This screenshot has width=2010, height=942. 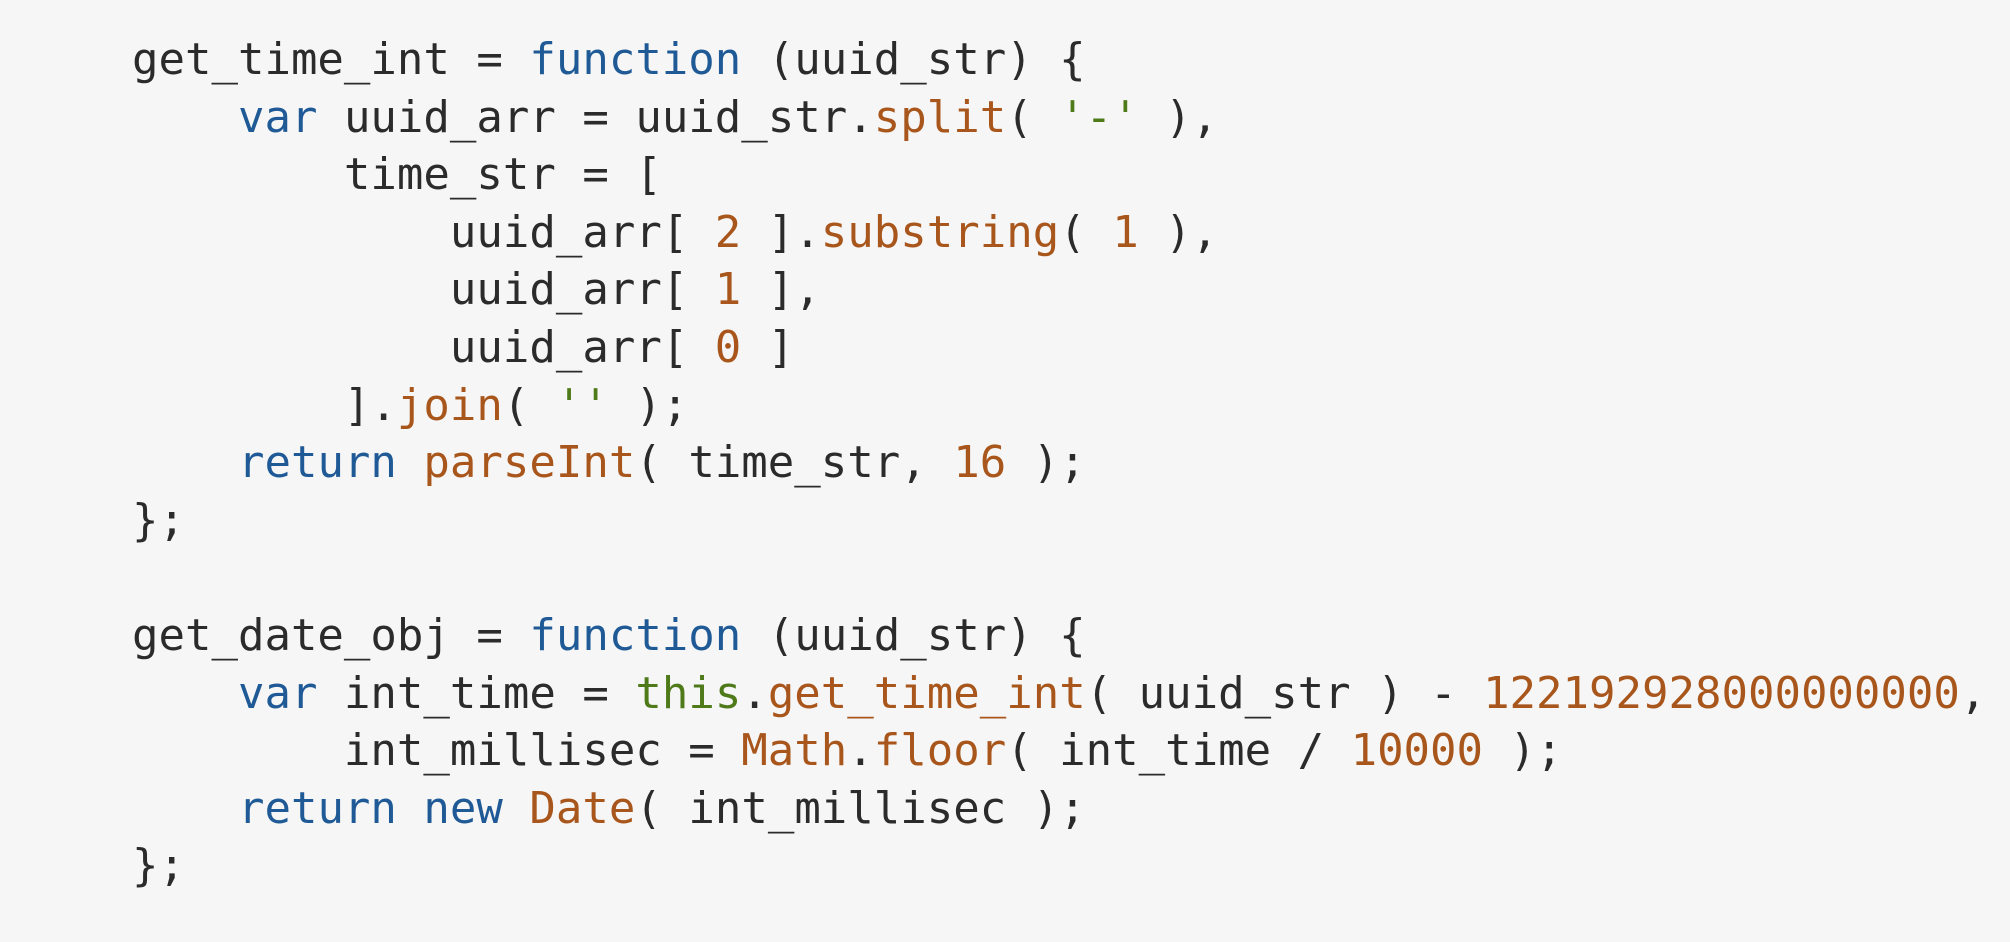 I want to click on number-token: 10000, so click(x=1417, y=751).